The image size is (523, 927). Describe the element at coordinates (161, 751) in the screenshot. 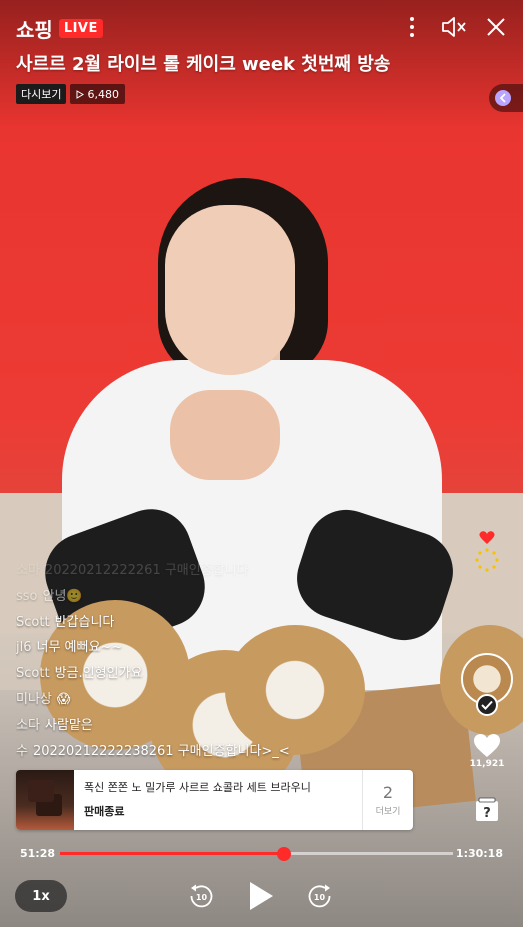

I see `chat-text: 20220212222238261 구매인증합니다>_<` at that location.